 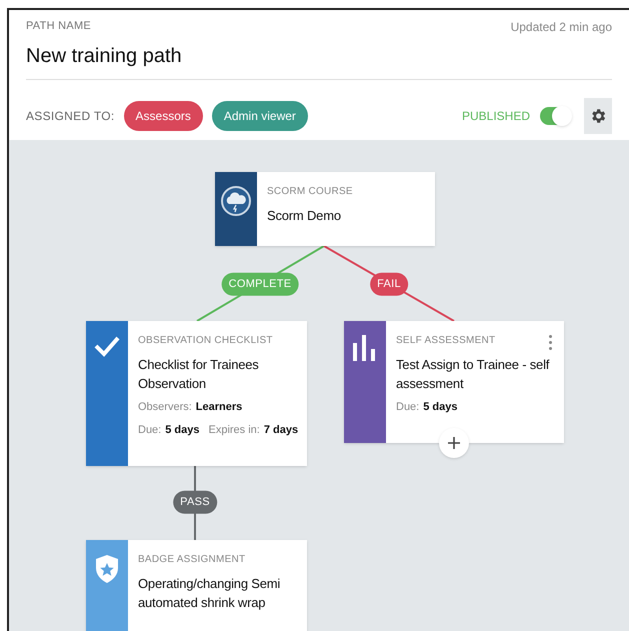 What do you see at coordinates (196, 393) in the screenshot?
I see `node-card: OBSERVATION CHECKLIST Checklist for Trainees Observation Observers: Learners Due: 5 days Expires in: 7 days` at bounding box center [196, 393].